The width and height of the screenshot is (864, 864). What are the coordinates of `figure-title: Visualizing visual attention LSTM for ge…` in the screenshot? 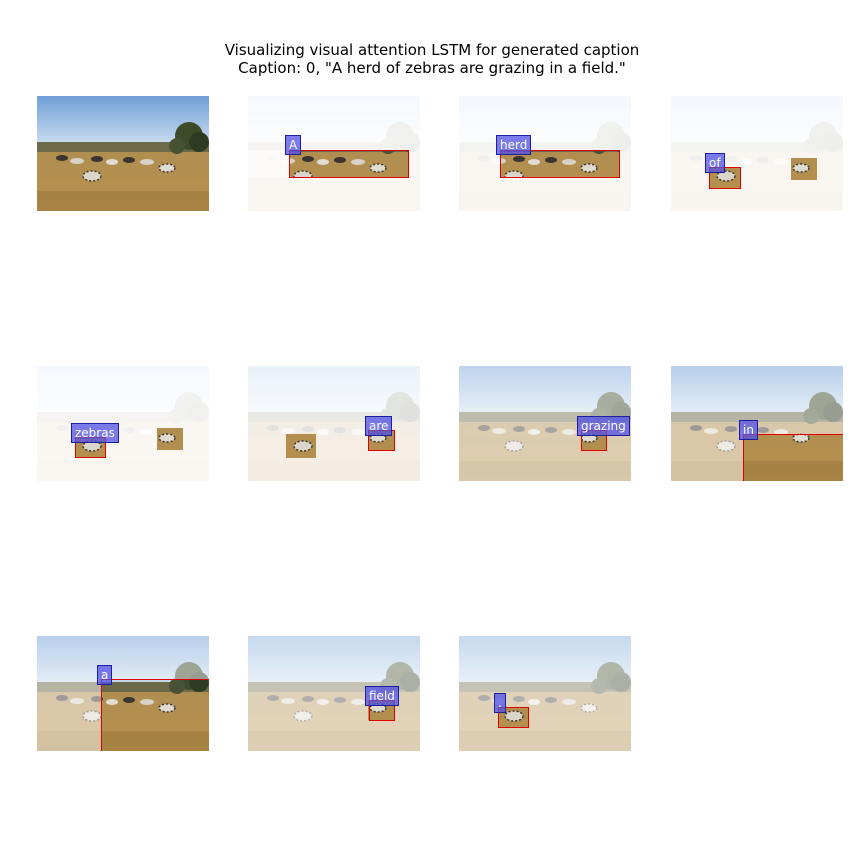 It's located at (432, 50).